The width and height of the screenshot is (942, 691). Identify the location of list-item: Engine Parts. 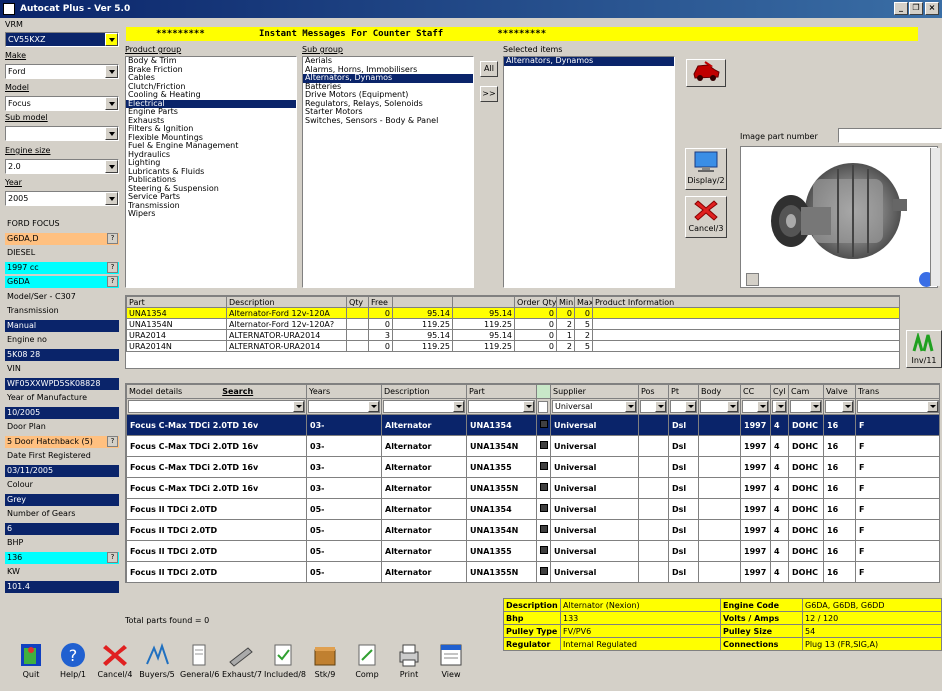
(211, 112).